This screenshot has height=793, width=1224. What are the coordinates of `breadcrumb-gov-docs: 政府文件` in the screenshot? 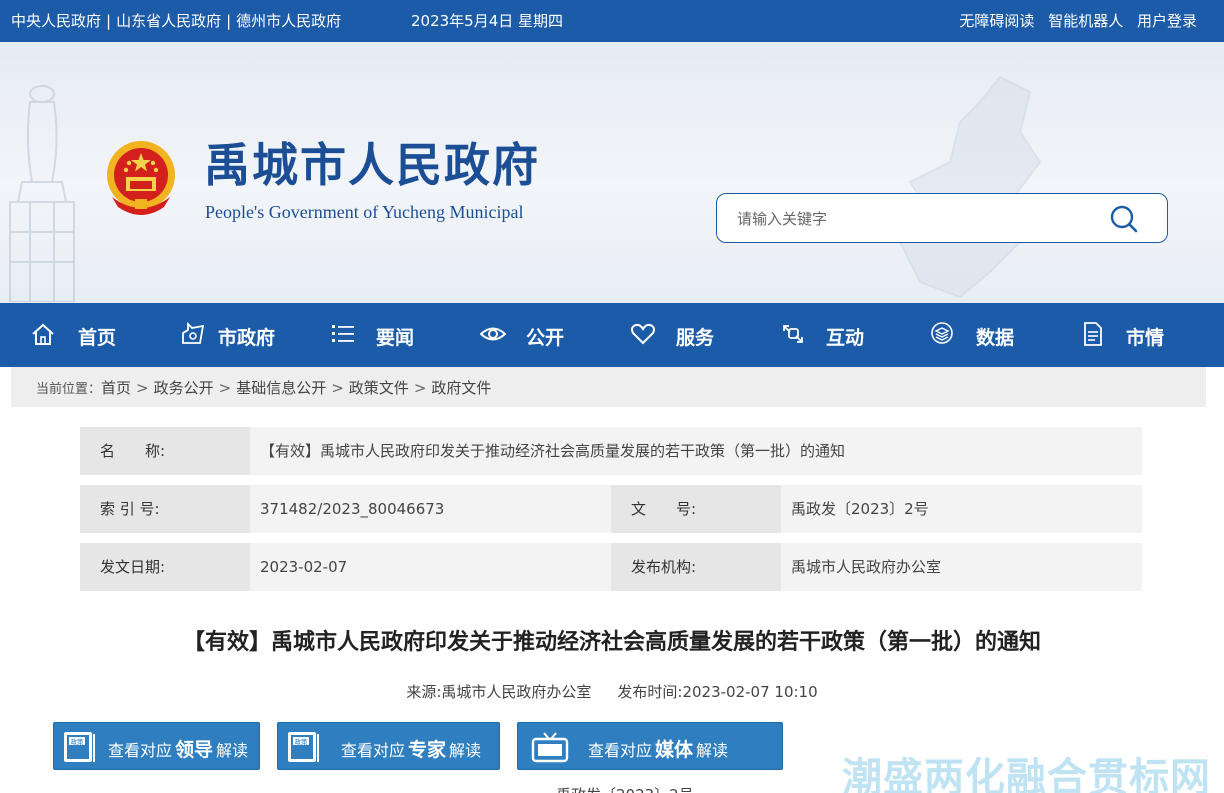 It's located at (461, 388).